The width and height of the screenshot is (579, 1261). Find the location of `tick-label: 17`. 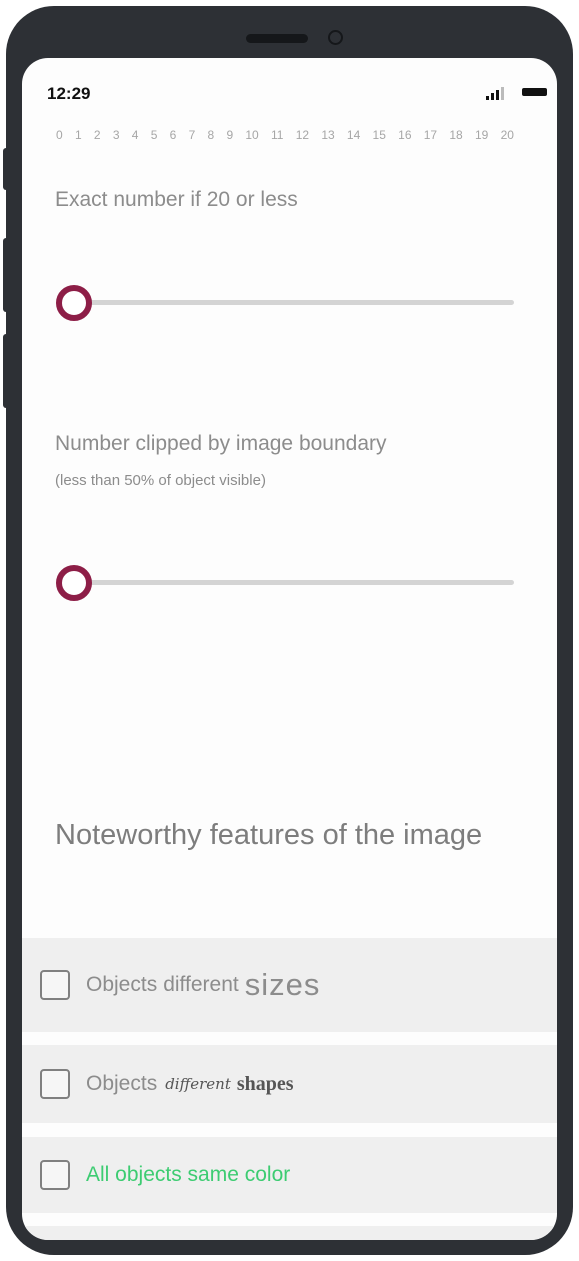

tick-label: 17 is located at coordinates (430, 135).